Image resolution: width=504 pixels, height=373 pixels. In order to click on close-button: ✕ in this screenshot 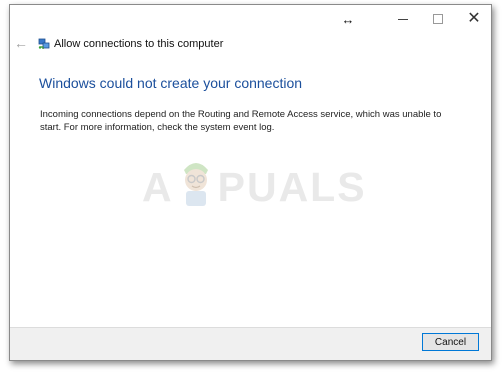, I will do `click(473, 19)`.